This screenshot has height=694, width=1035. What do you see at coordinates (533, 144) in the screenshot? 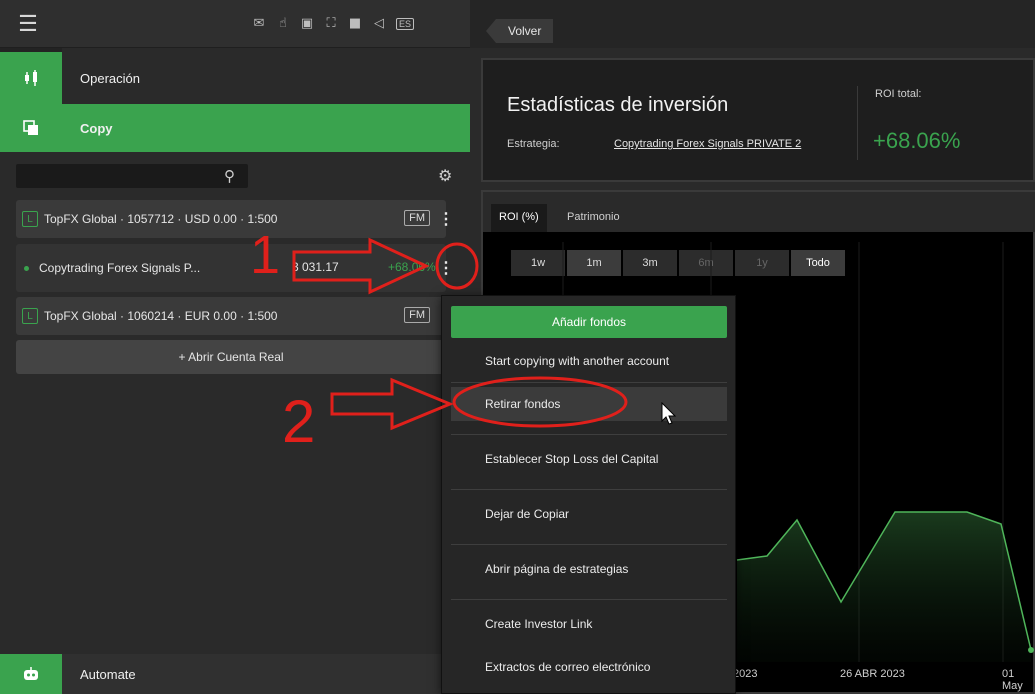
I see `strategy-label: Estrategia:` at bounding box center [533, 144].